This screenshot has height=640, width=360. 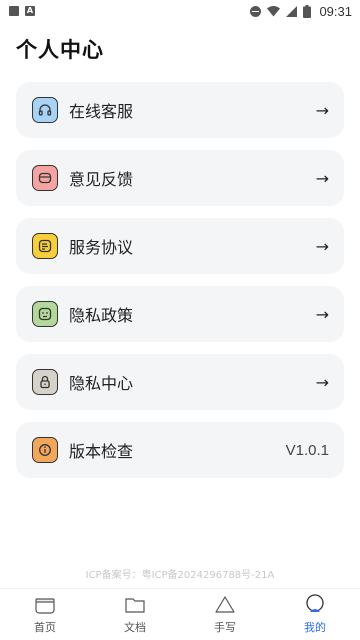 What do you see at coordinates (45, 314) in the screenshot?
I see `privacy-policy-icon` at bounding box center [45, 314].